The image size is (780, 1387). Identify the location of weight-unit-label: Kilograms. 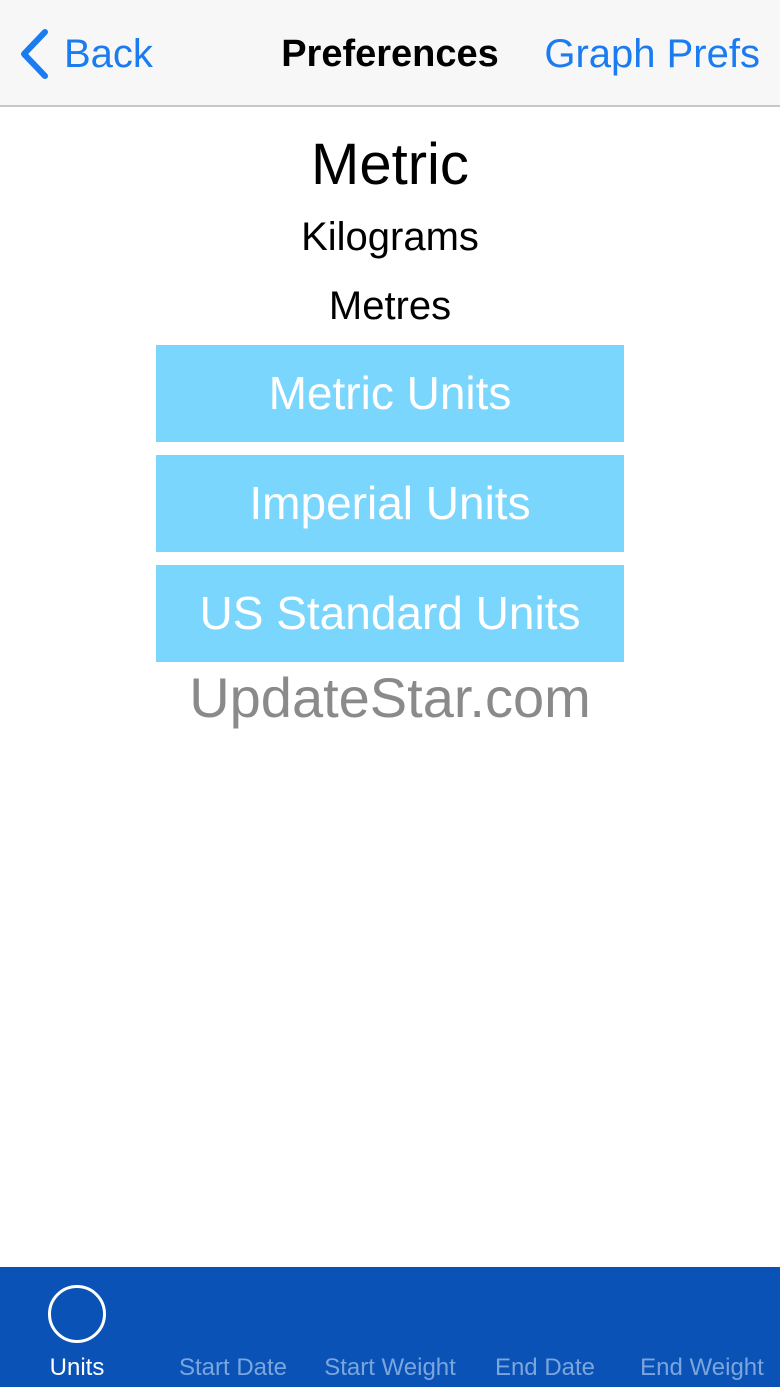
(390, 237).